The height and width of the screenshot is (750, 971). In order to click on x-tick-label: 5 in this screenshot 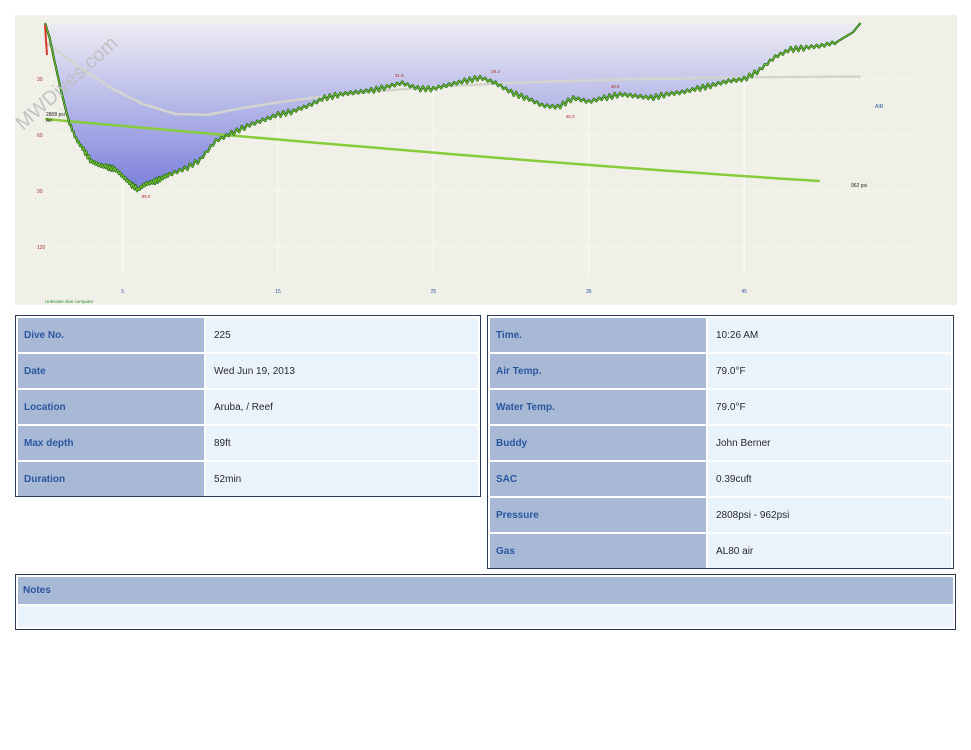, I will do `click(122, 292)`.